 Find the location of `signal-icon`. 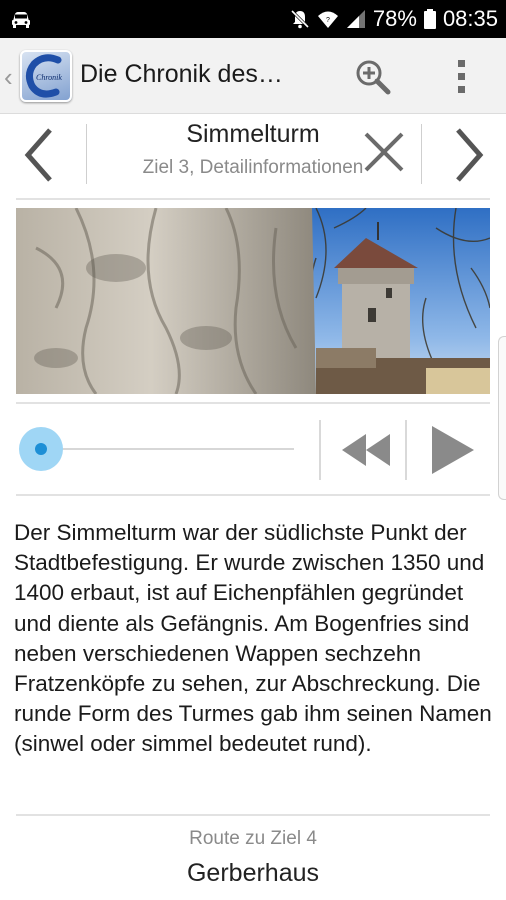

signal-icon is located at coordinates (355, 19).